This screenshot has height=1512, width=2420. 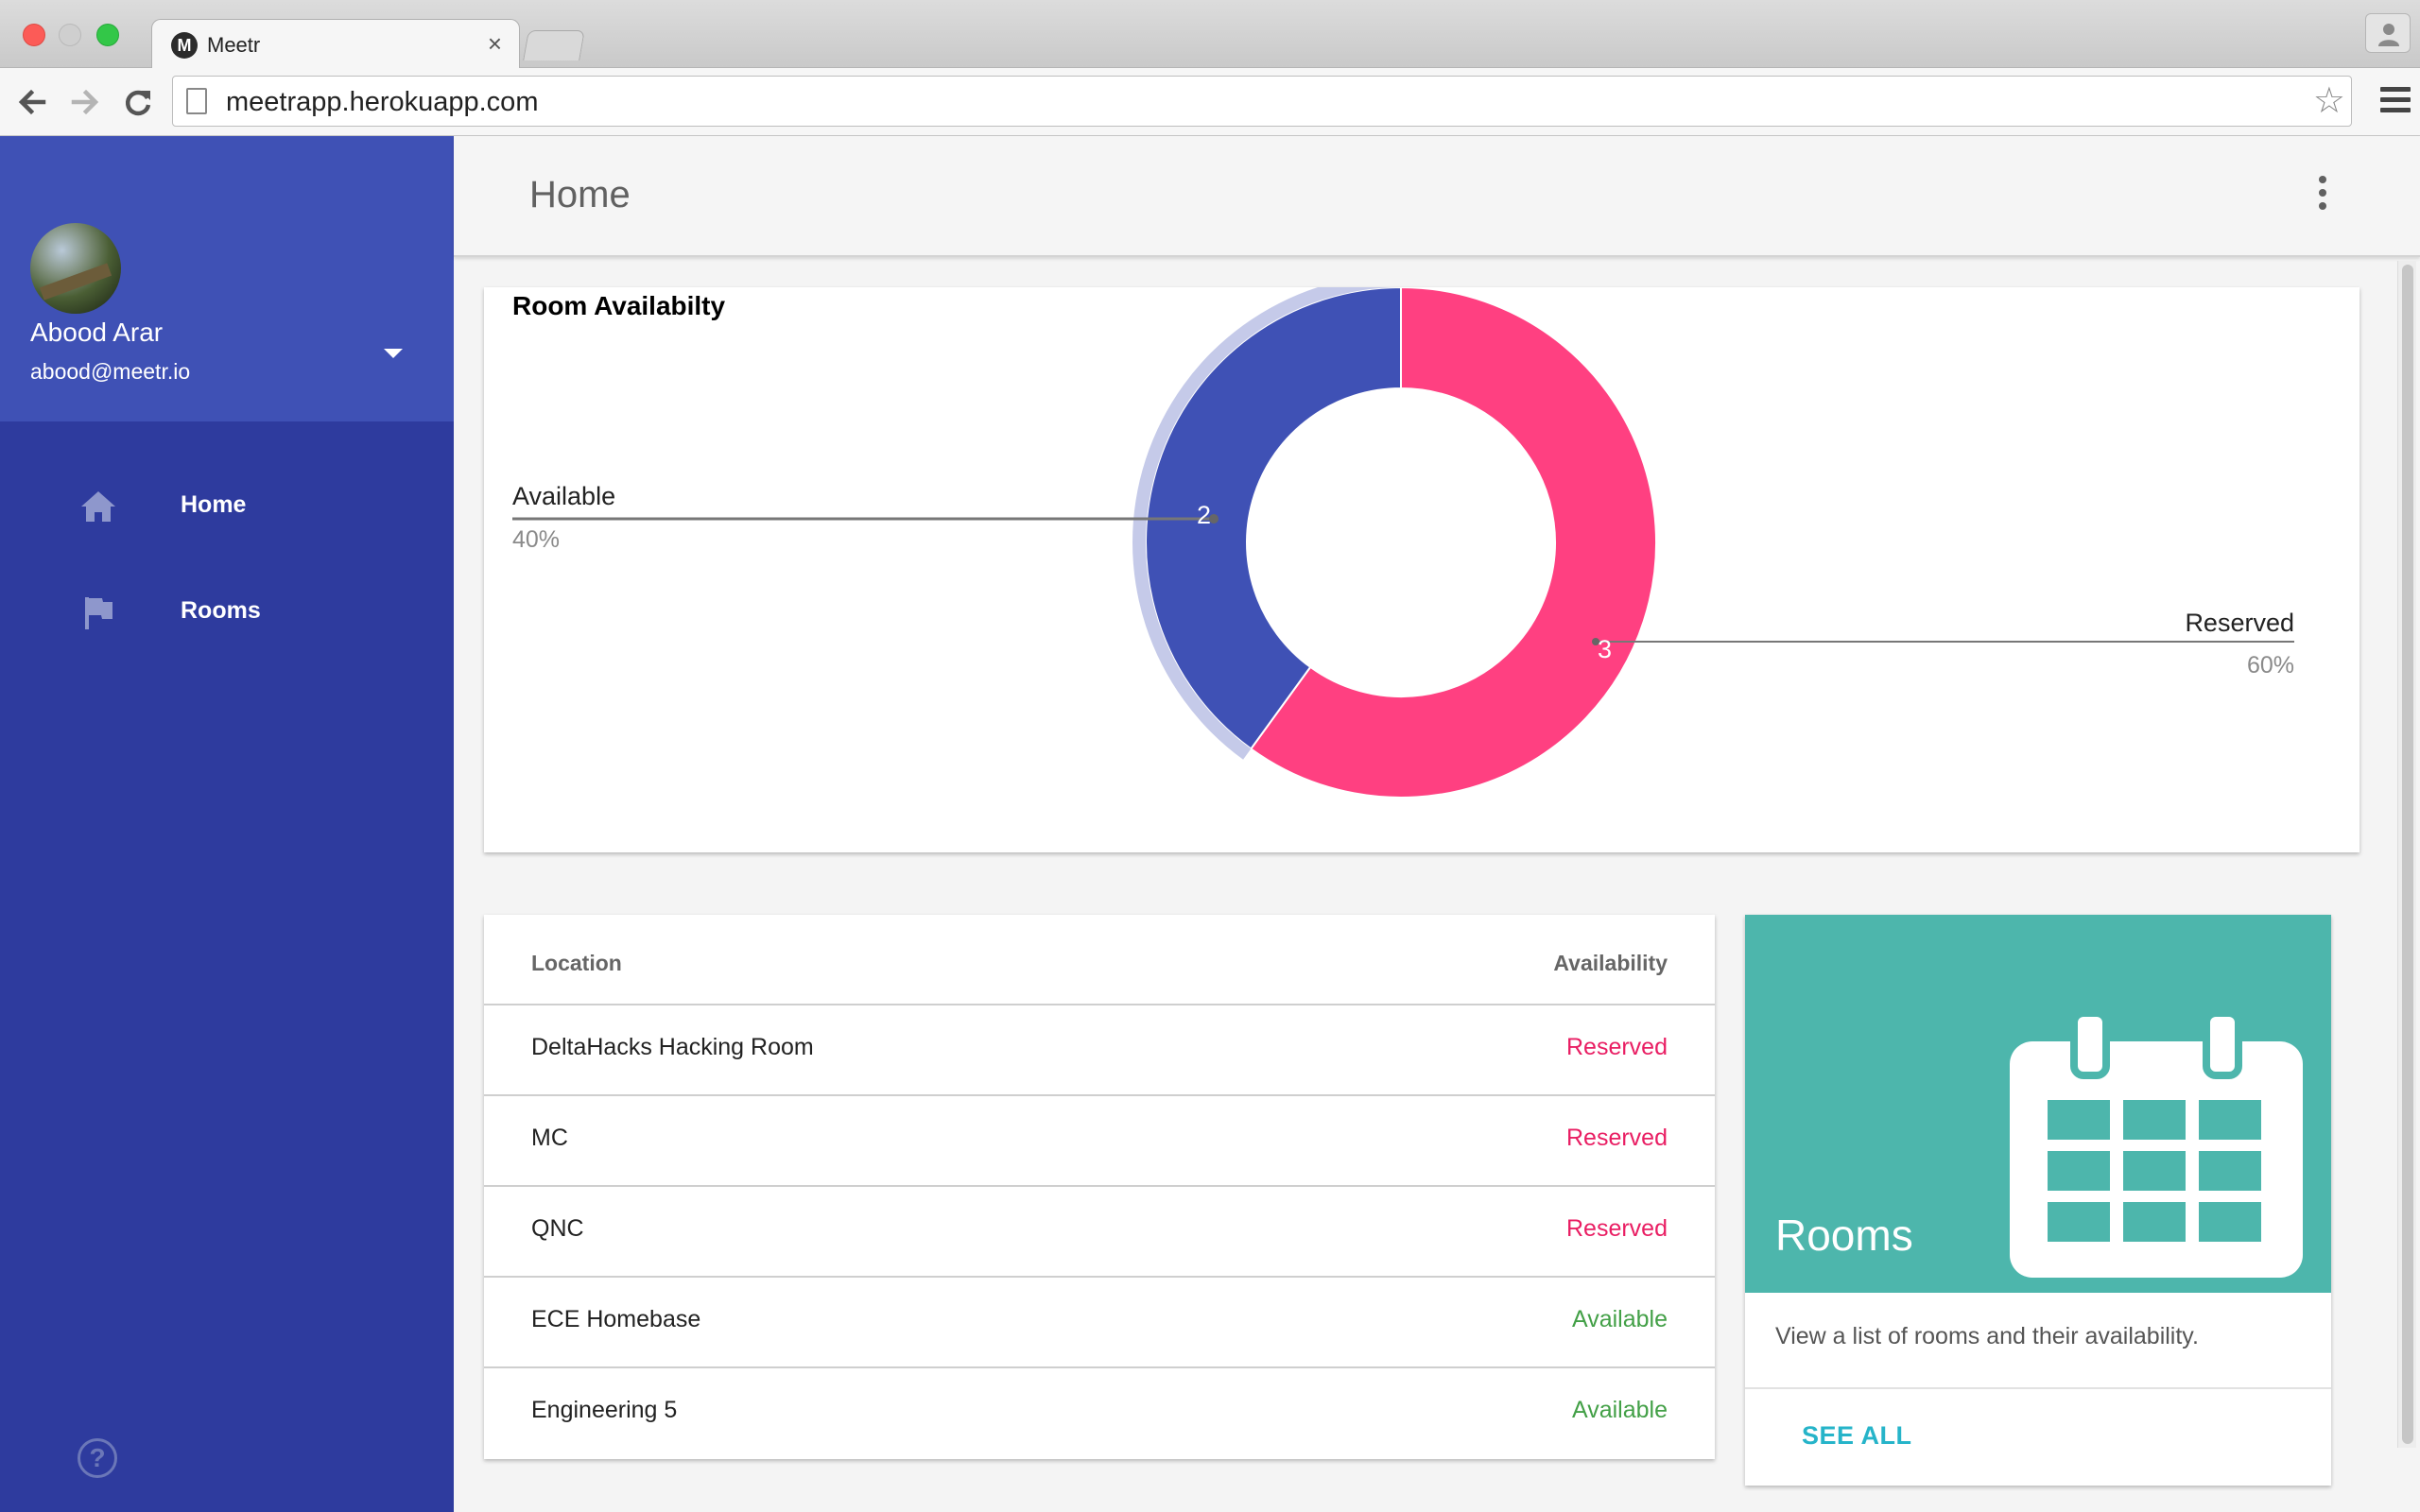 I want to click on sidebar-item-label: Rooms, so click(x=221, y=610).